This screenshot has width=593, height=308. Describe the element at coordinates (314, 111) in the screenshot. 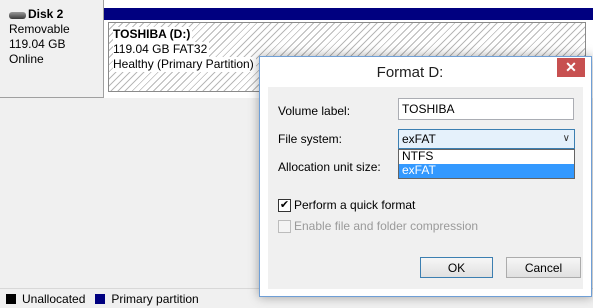

I see `volume-label-label: Volume label:` at that location.